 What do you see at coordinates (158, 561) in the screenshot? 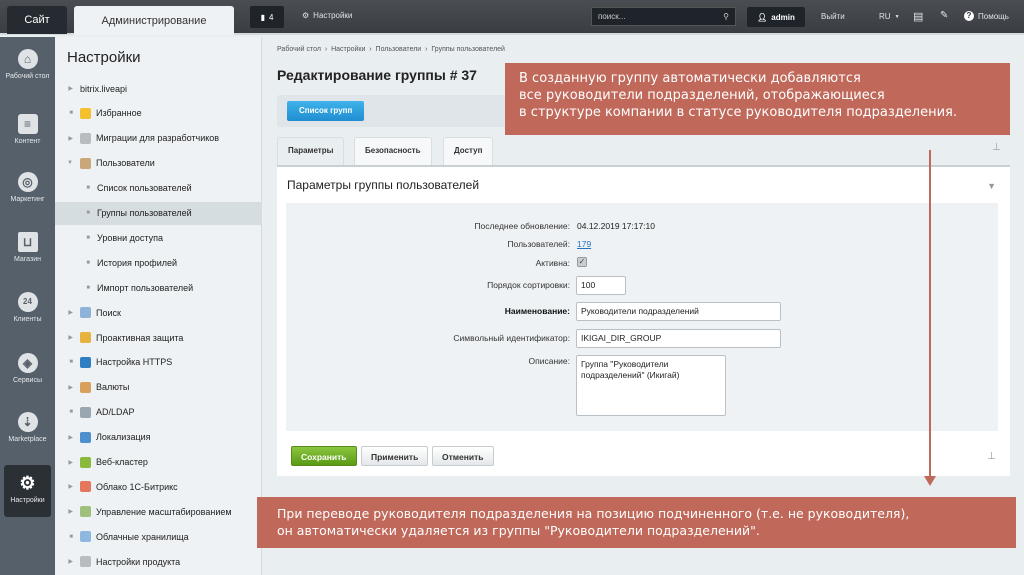
I see `menu-item: ▶ Настройки продукта` at bounding box center [158, 561].